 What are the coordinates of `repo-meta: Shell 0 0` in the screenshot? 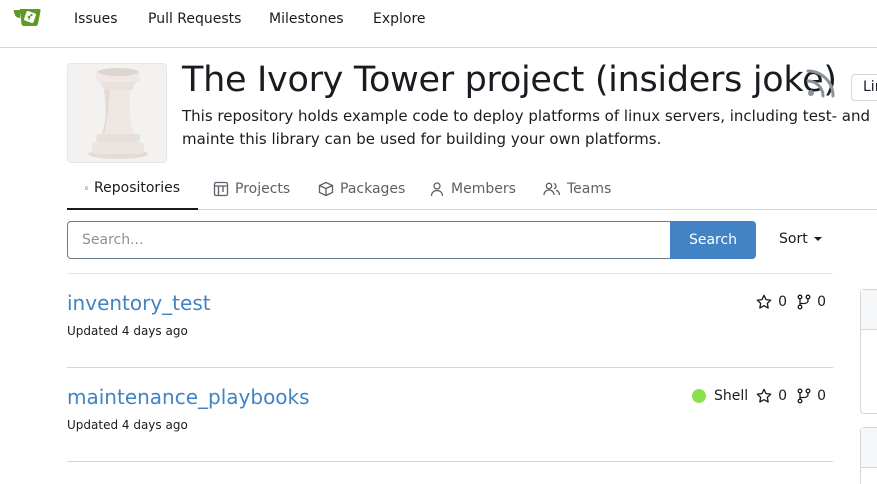 It's located at (754, 396).